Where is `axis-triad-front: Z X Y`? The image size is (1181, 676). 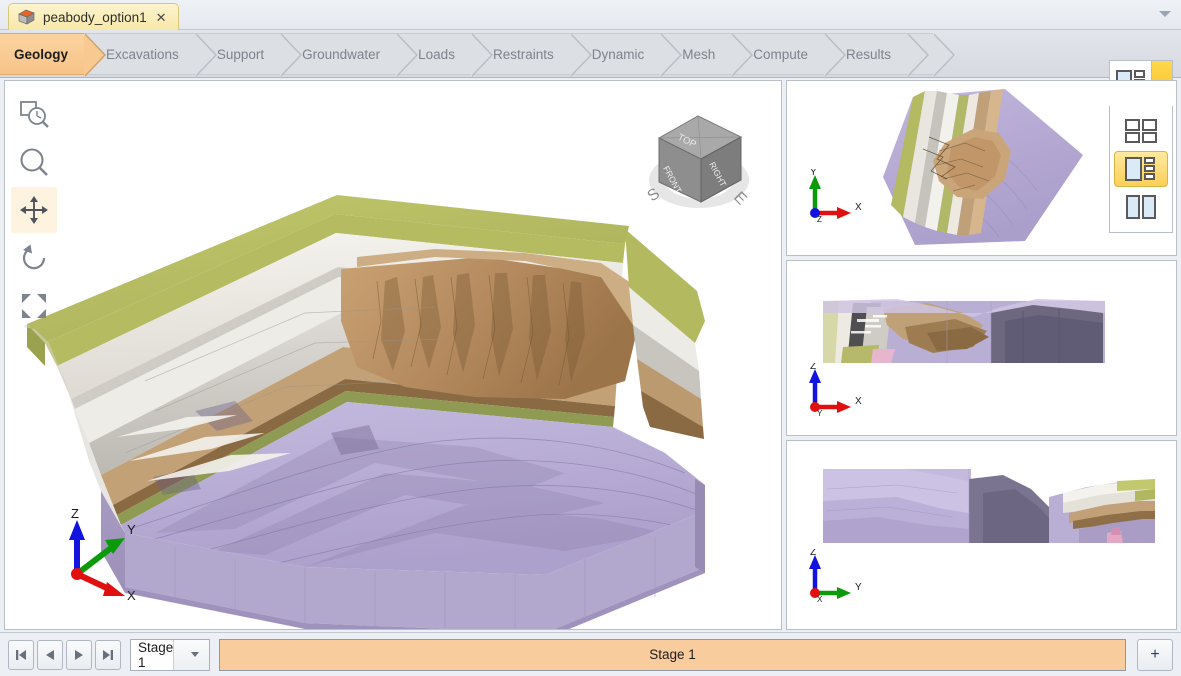
axis-triad-front: Z X Y is located at coordinates (838, 393).